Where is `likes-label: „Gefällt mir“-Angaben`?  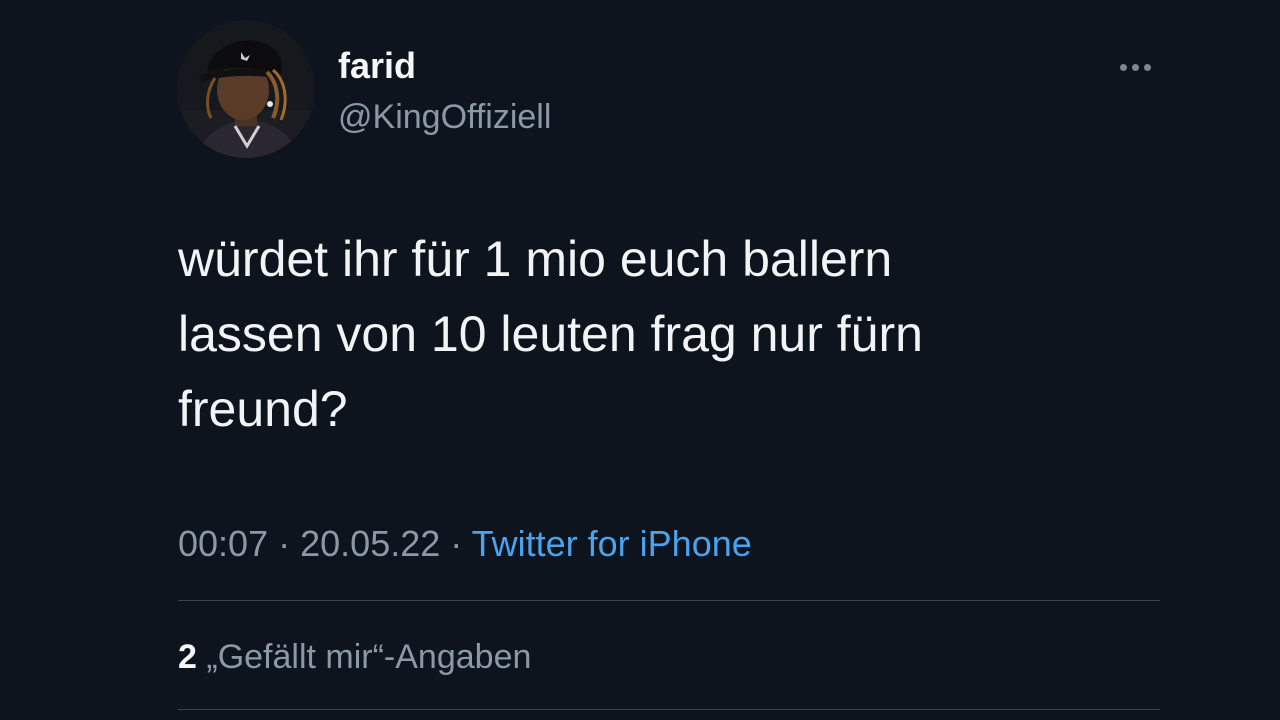 likes-label: „Gefällt mir“-Angaben is located at coordinates (369, 657).